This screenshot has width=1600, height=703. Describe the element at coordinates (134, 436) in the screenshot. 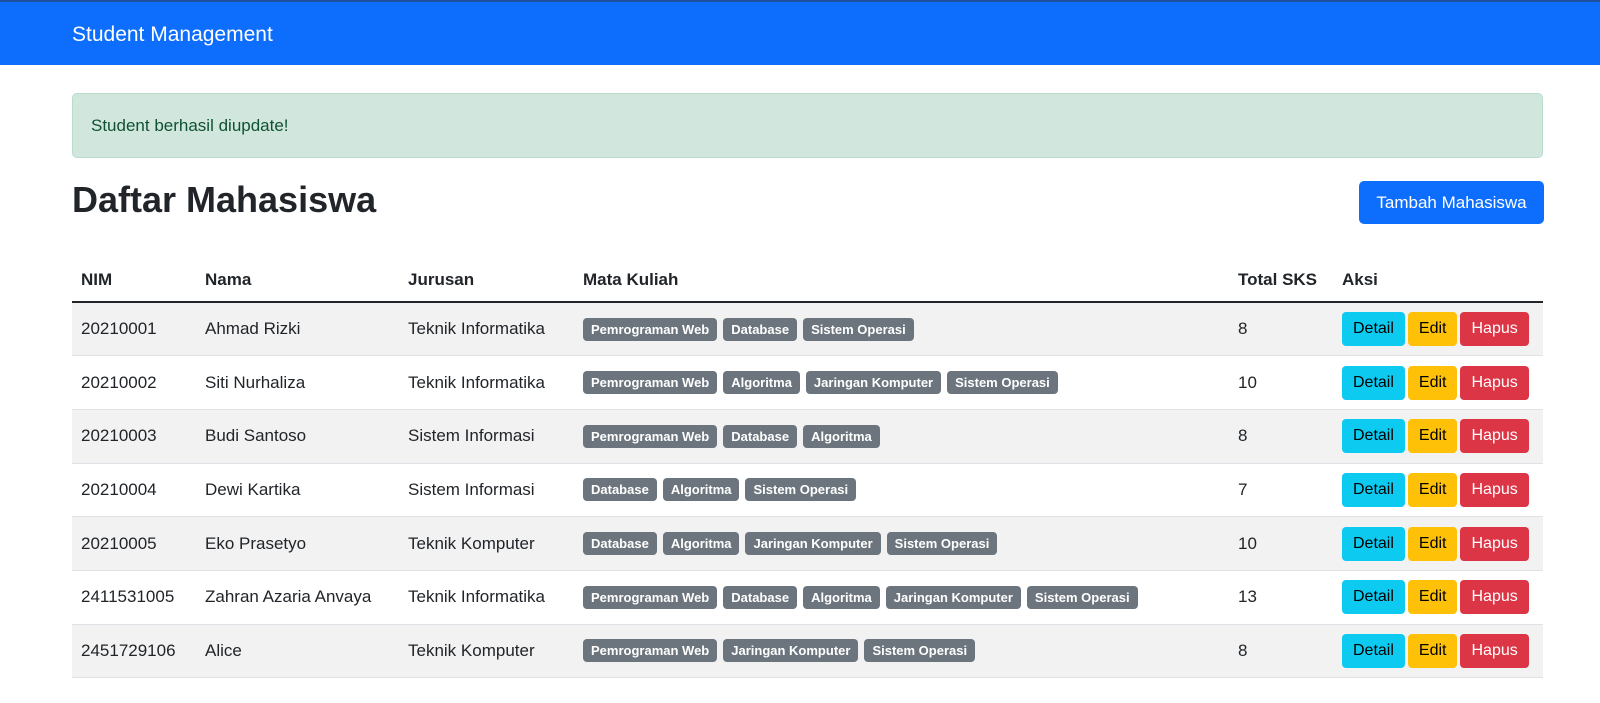

I see `cell-nim: 20210003` at that location.